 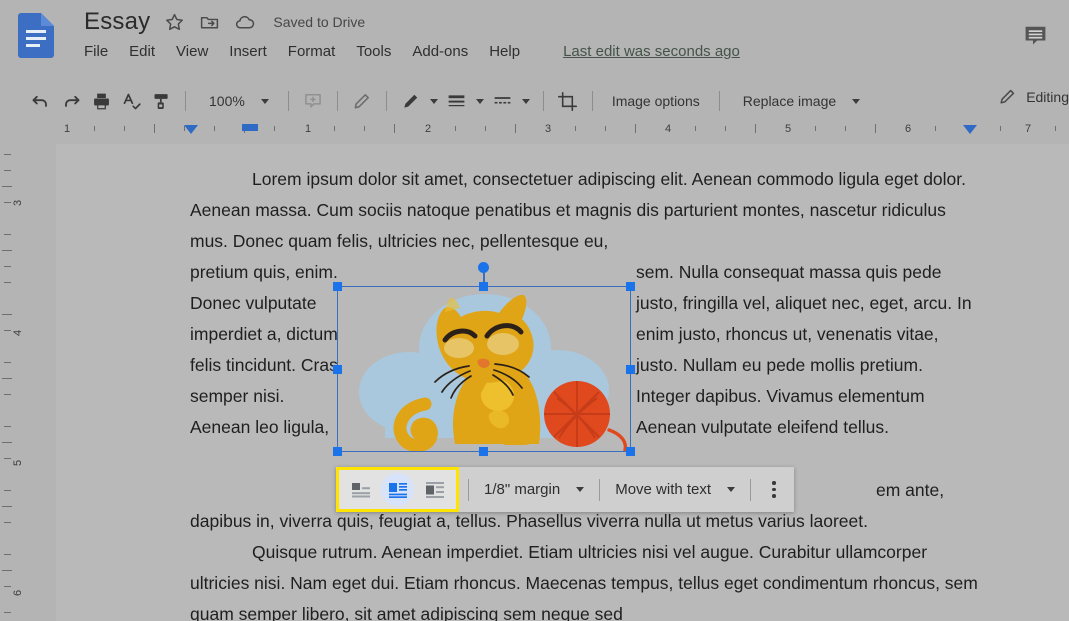 I want to click on zoom-level-dropdown: 100%, so click(x=237, y=101).